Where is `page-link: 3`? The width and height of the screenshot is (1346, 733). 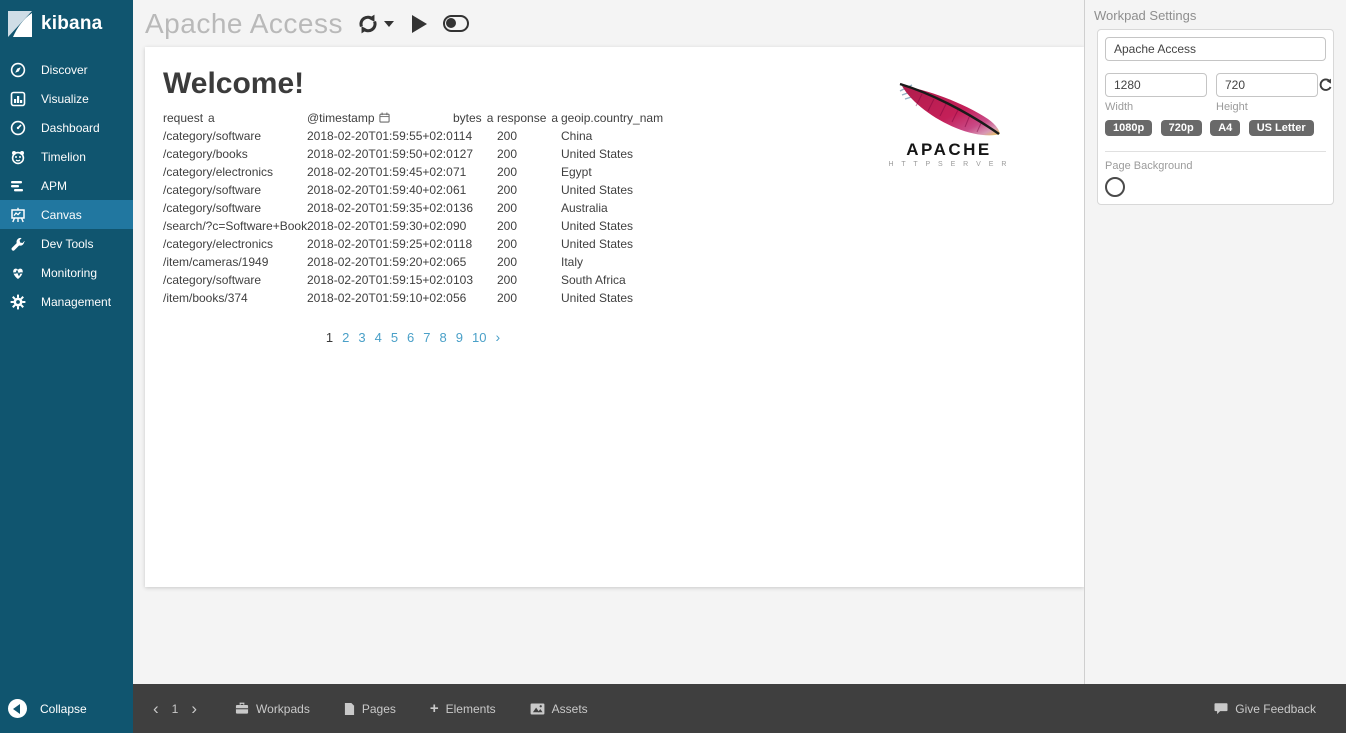 page-link: 3 is located at coordinates (361, 337).